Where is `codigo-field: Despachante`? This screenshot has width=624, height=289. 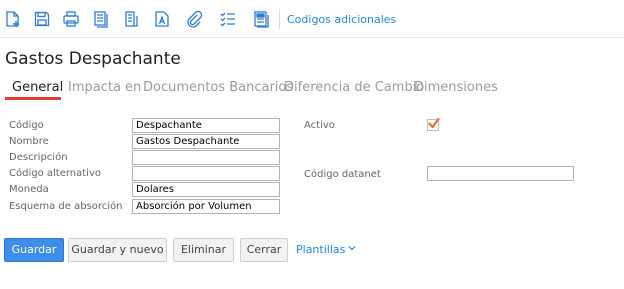
codigo-field: Despachante is located at coordinates (206, 125).